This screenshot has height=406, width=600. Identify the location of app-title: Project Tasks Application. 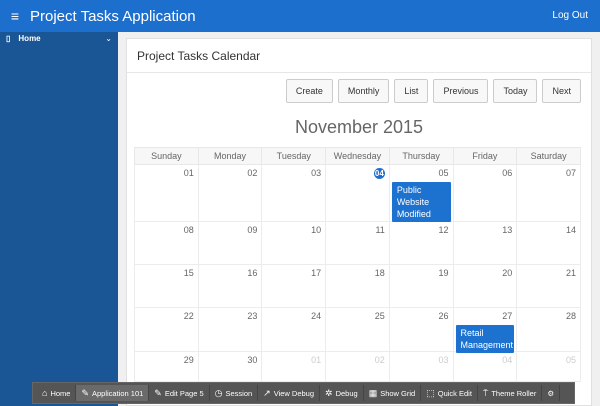
(113, 16).